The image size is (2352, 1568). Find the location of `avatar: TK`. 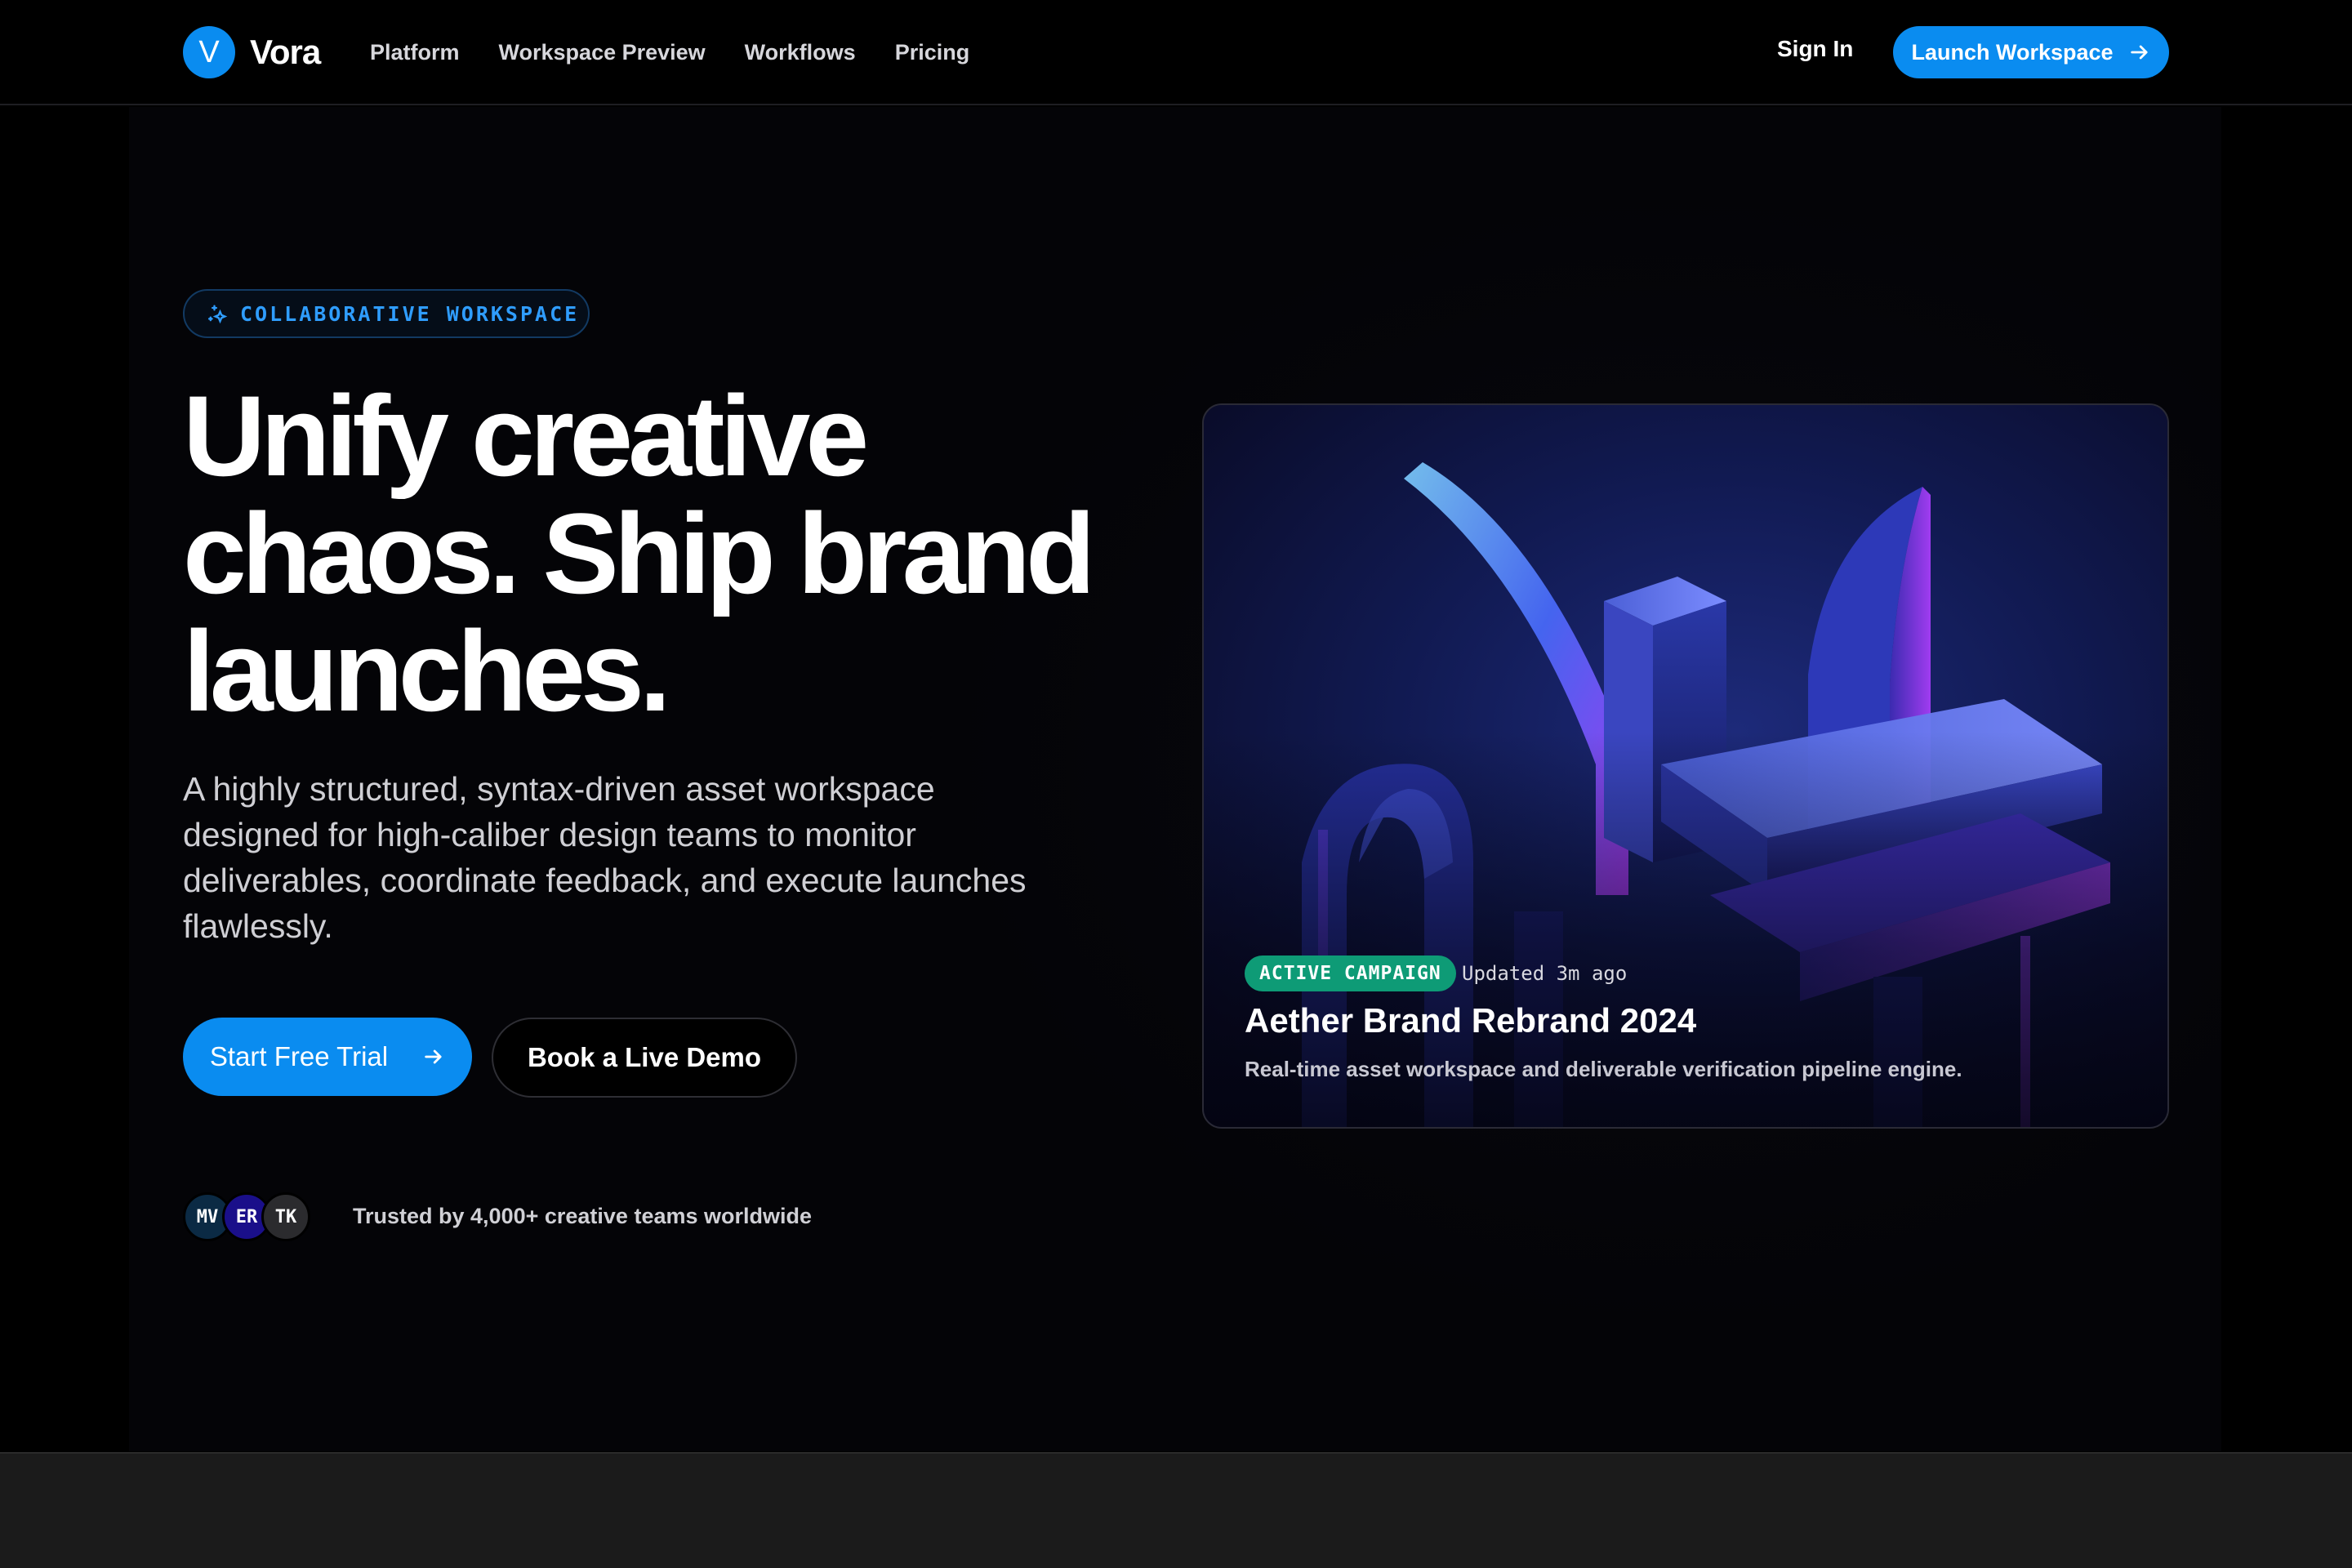

avatar: TK is located at coordinates (285, 1216).